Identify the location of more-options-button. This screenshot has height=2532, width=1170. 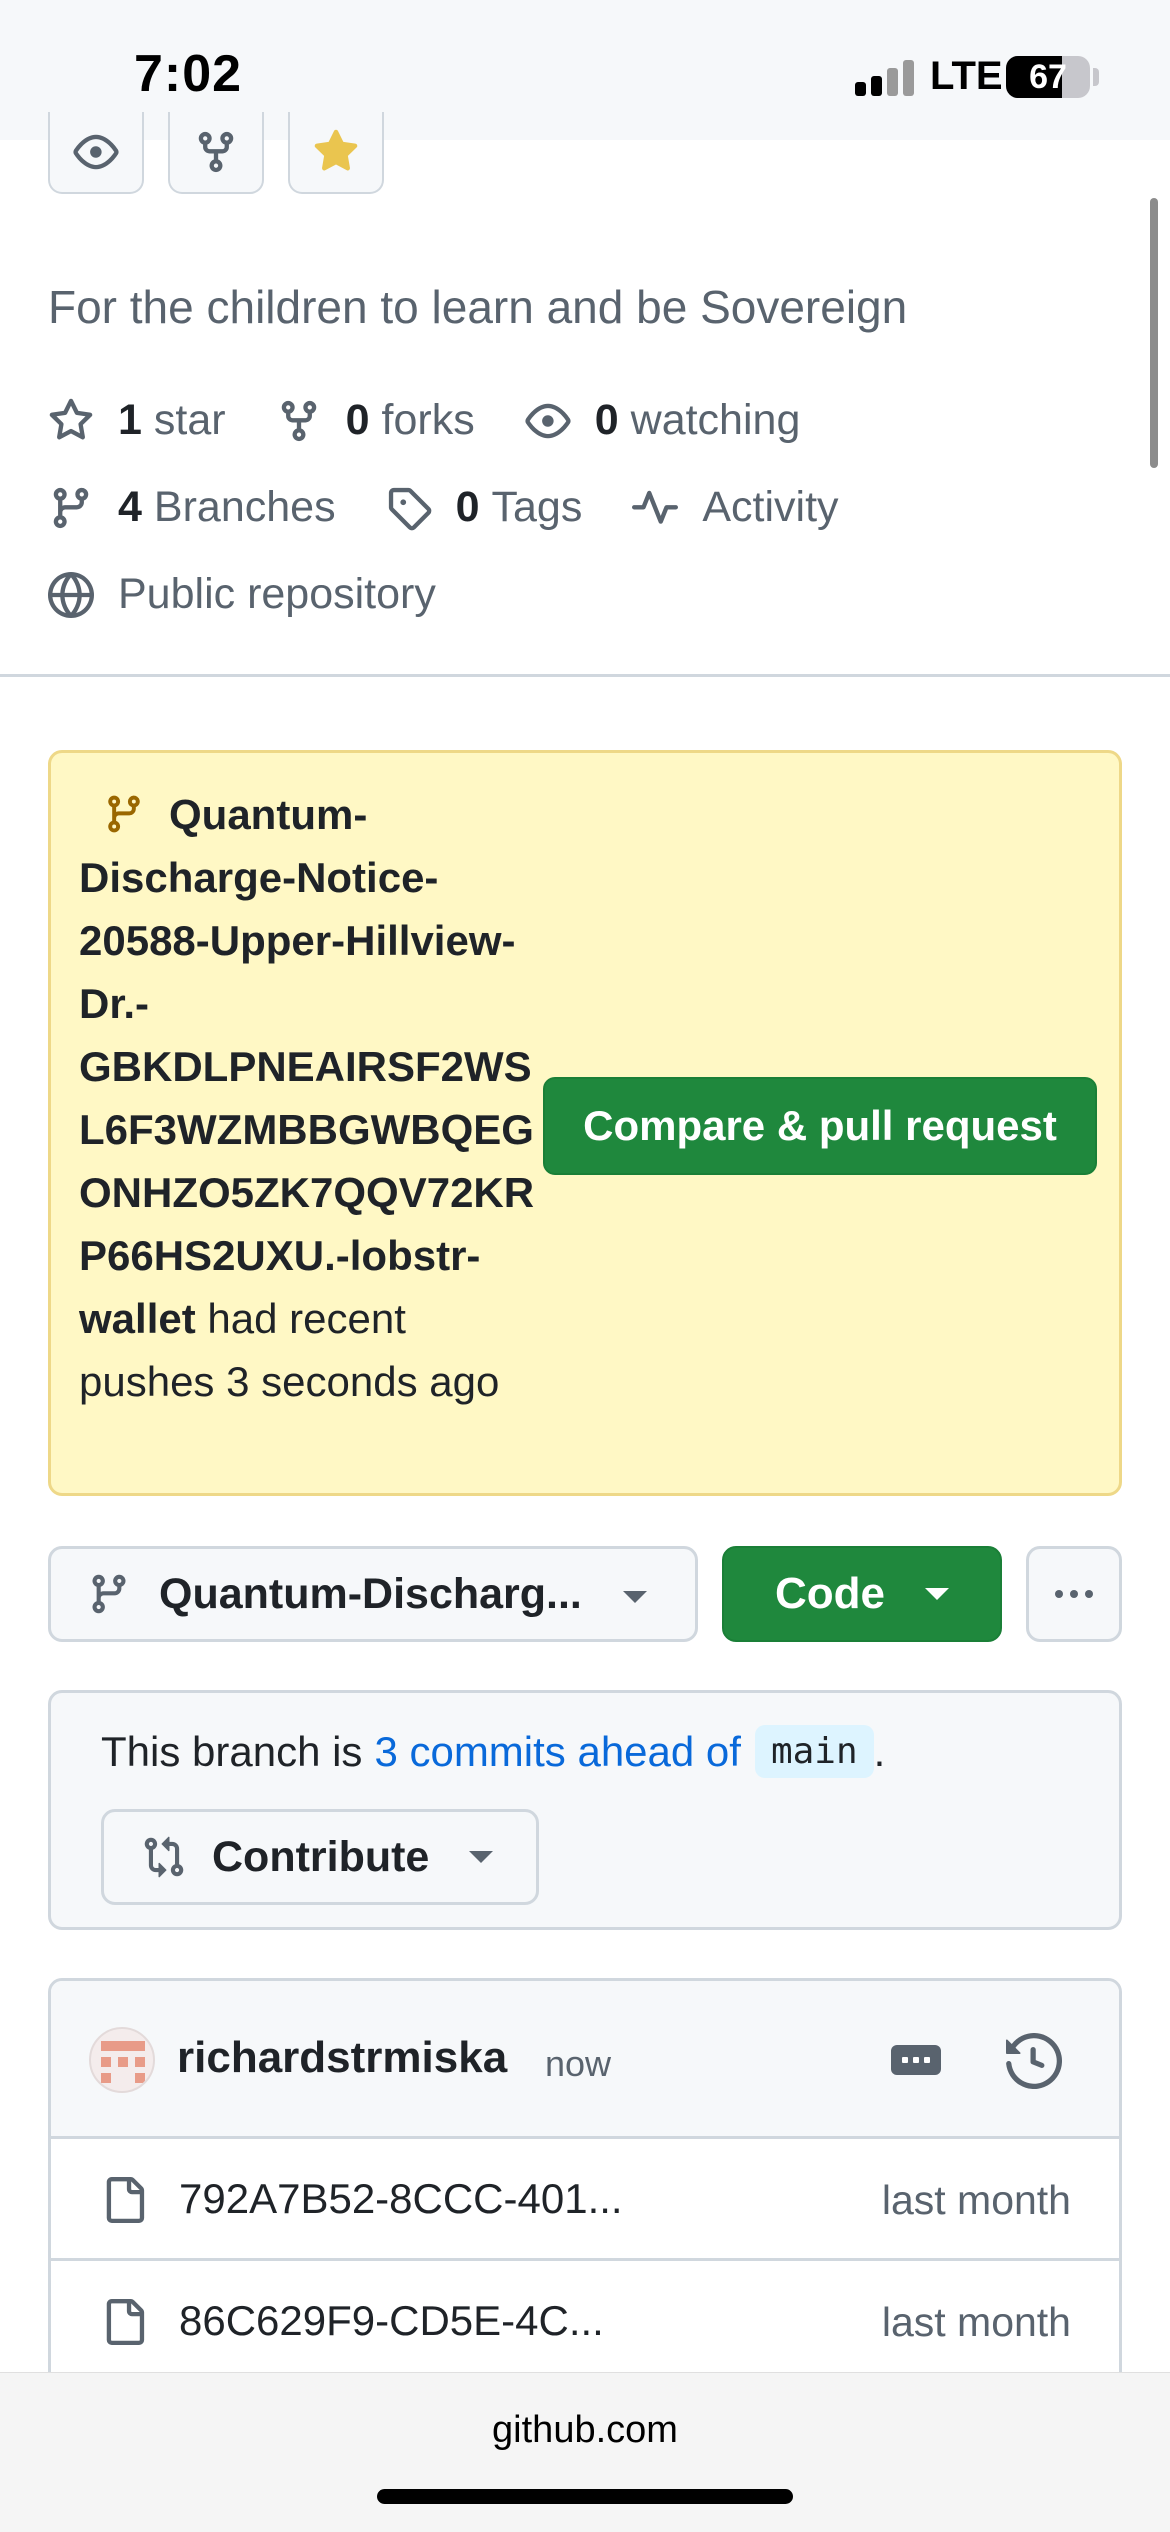
(1074, 1594).